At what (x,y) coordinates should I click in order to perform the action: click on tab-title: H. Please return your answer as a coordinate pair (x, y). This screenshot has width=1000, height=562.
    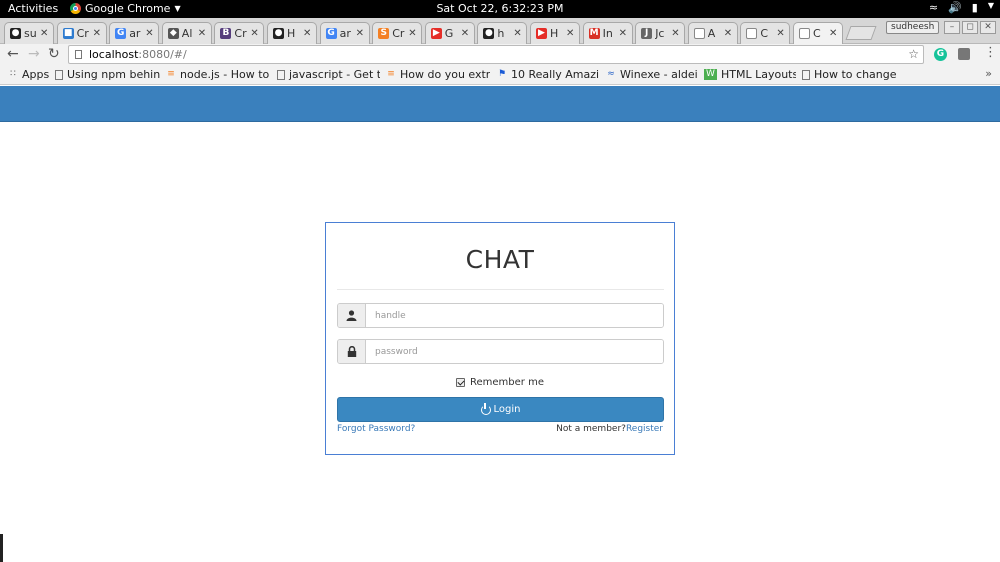
    Looking at the image, I should click on (554, 33).